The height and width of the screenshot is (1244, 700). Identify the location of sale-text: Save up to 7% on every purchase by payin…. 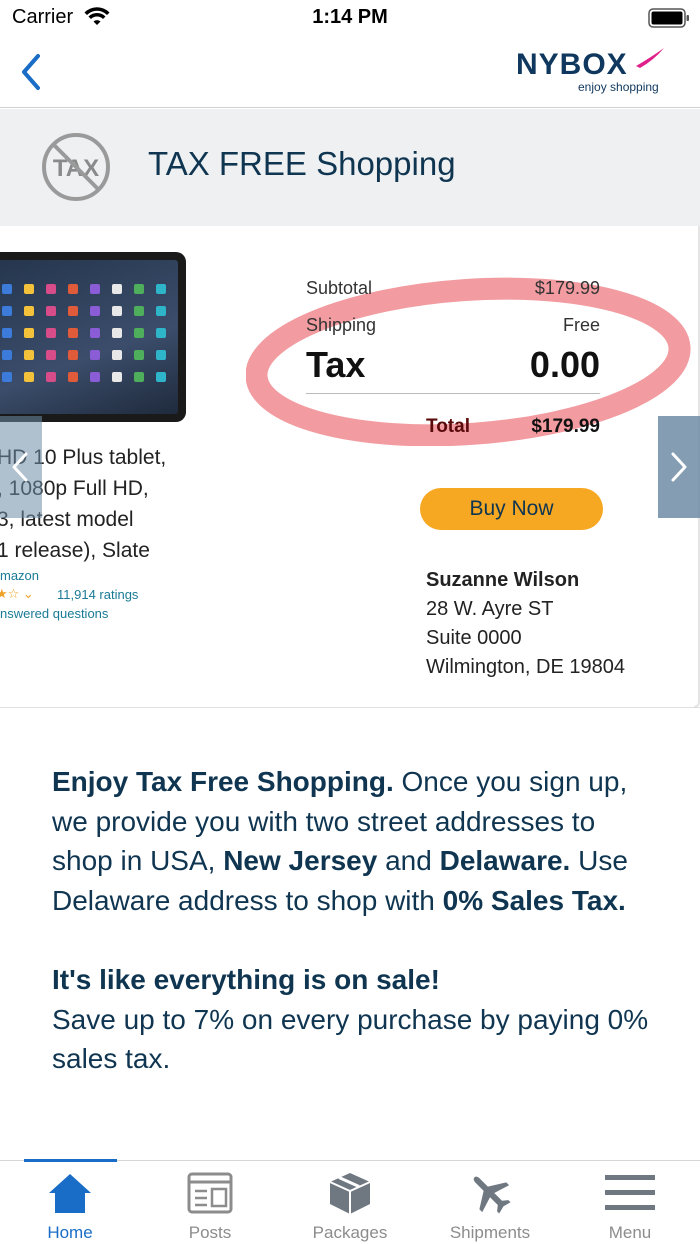
(350, 1039).